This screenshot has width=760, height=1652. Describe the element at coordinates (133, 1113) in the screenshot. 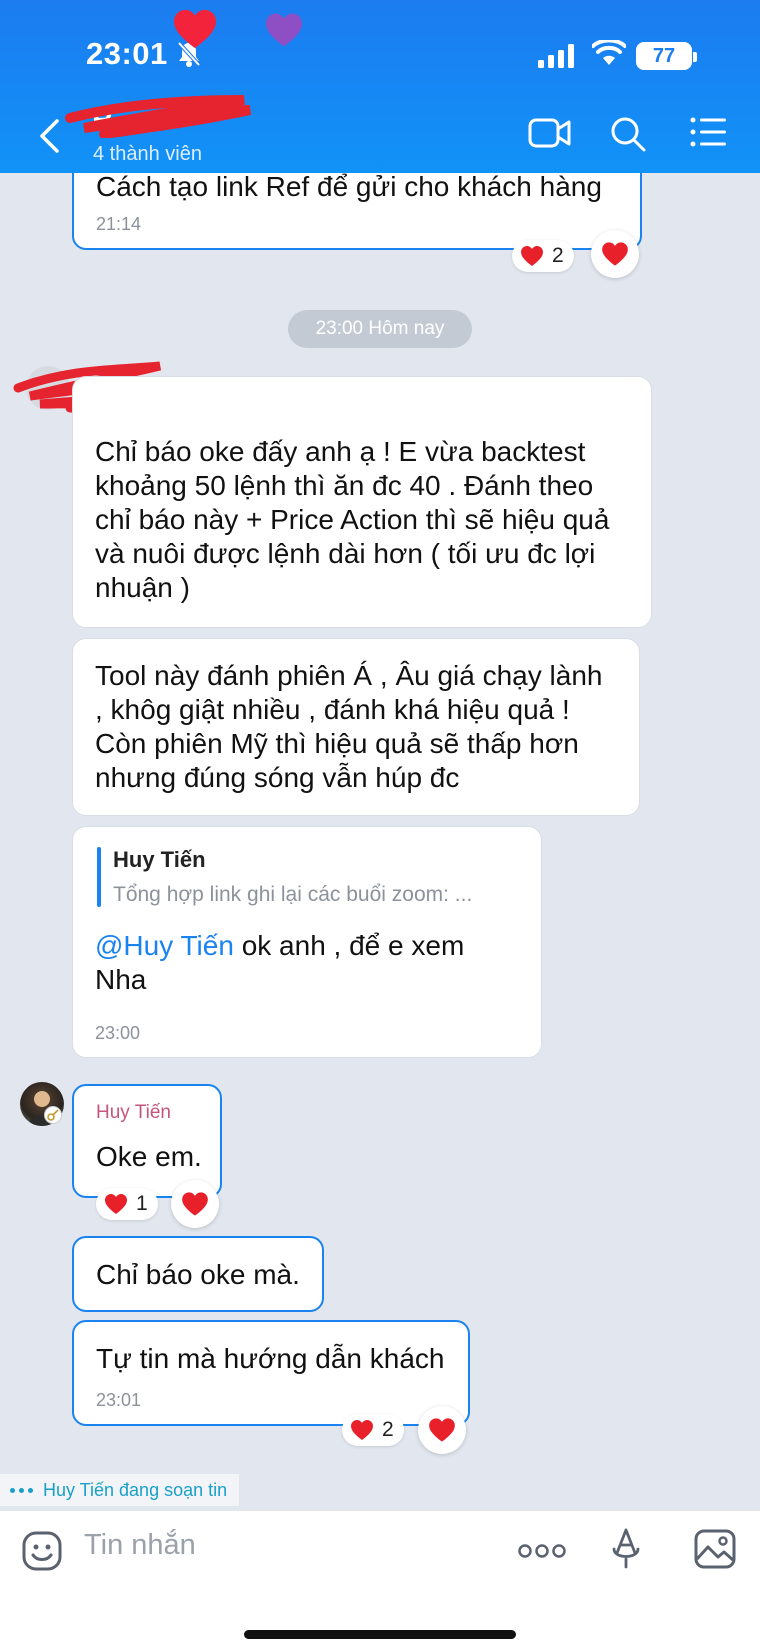

I see `sender-name: Huy Tiến` at that location.